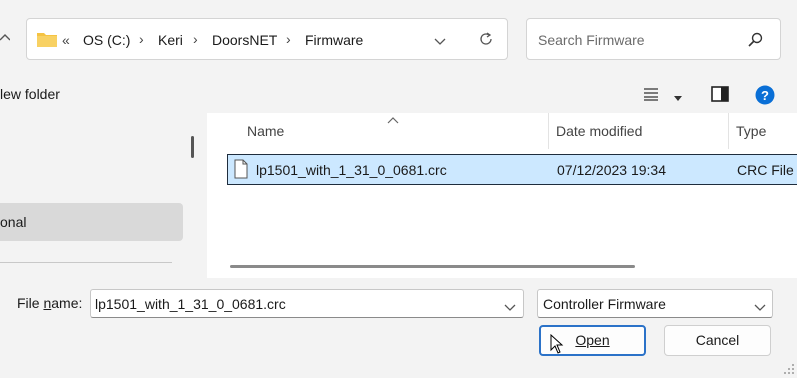  I want to click on up-arrow-icon, so click(5, 39).